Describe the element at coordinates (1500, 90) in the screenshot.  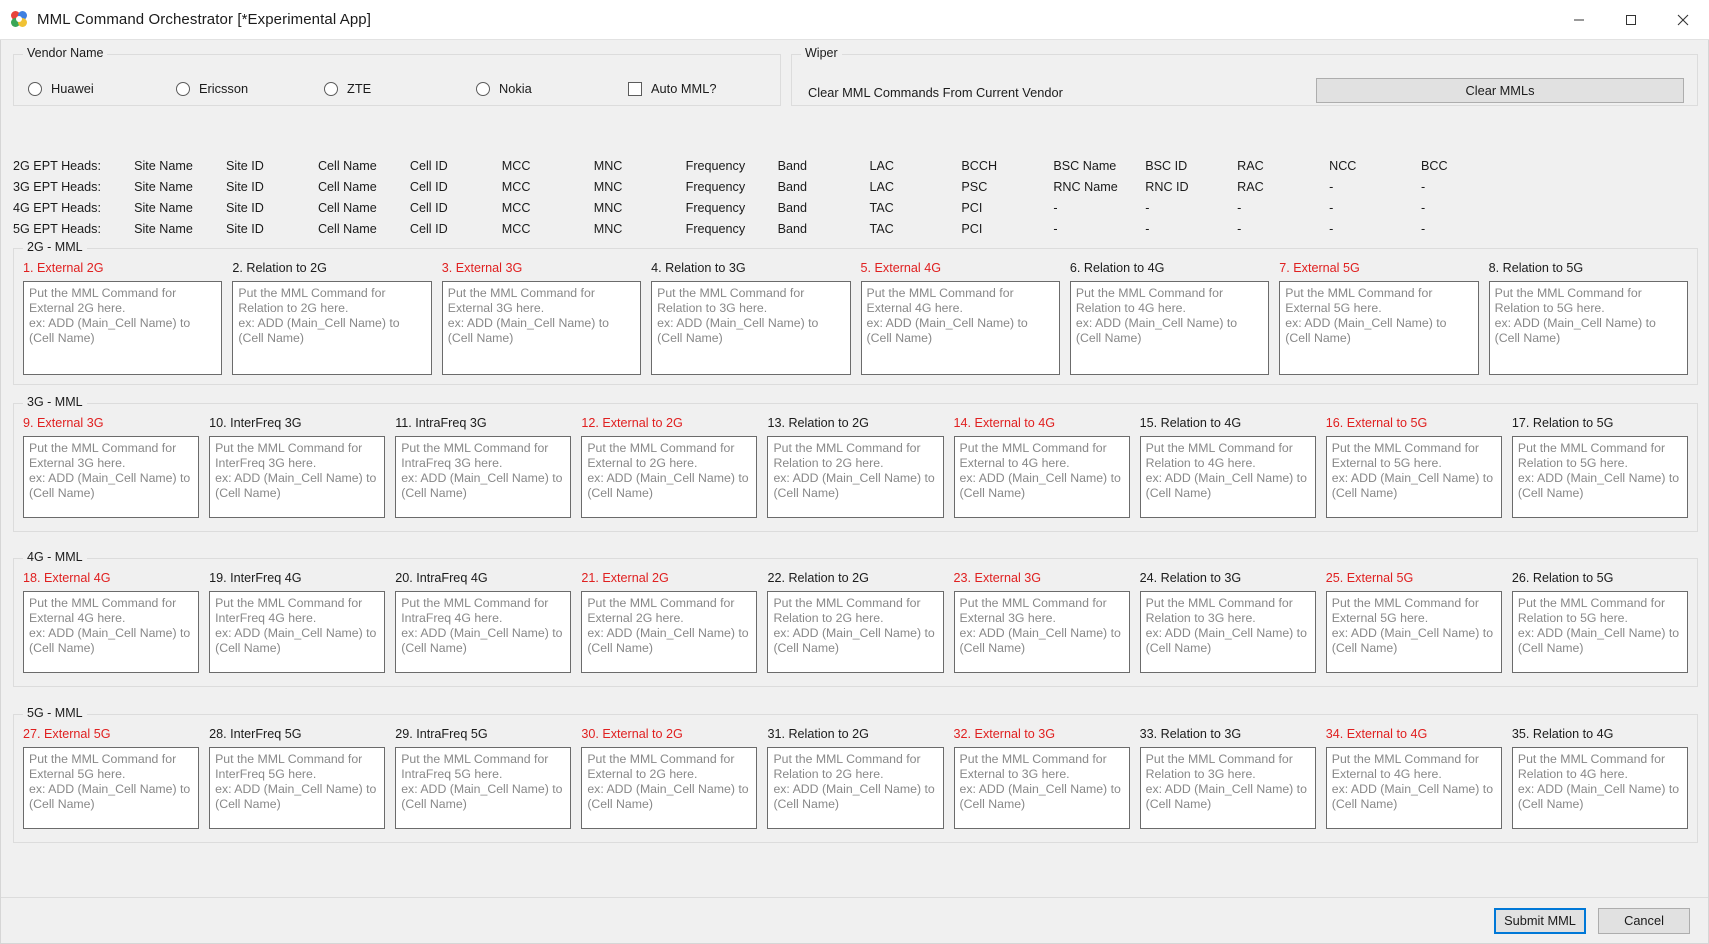
I see `clear-mmls-button: Clear MMLs` at that location.